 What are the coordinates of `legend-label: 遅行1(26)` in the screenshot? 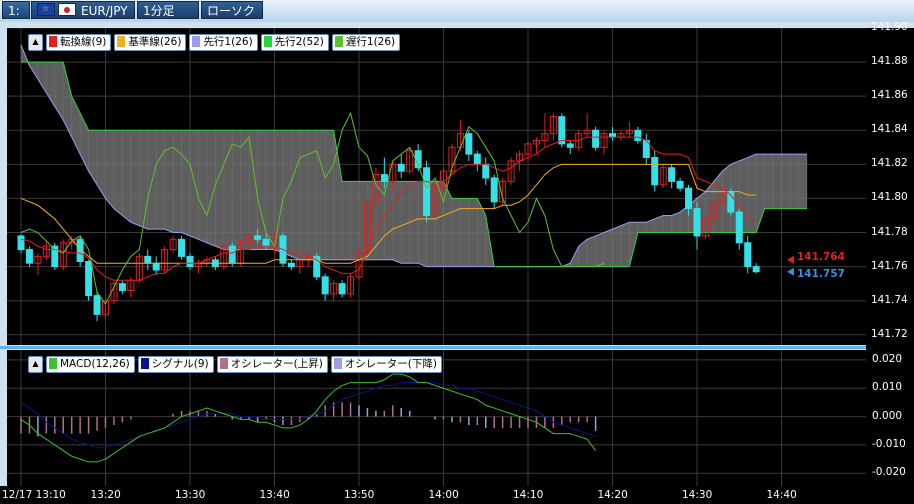 It's located at (370, 42).